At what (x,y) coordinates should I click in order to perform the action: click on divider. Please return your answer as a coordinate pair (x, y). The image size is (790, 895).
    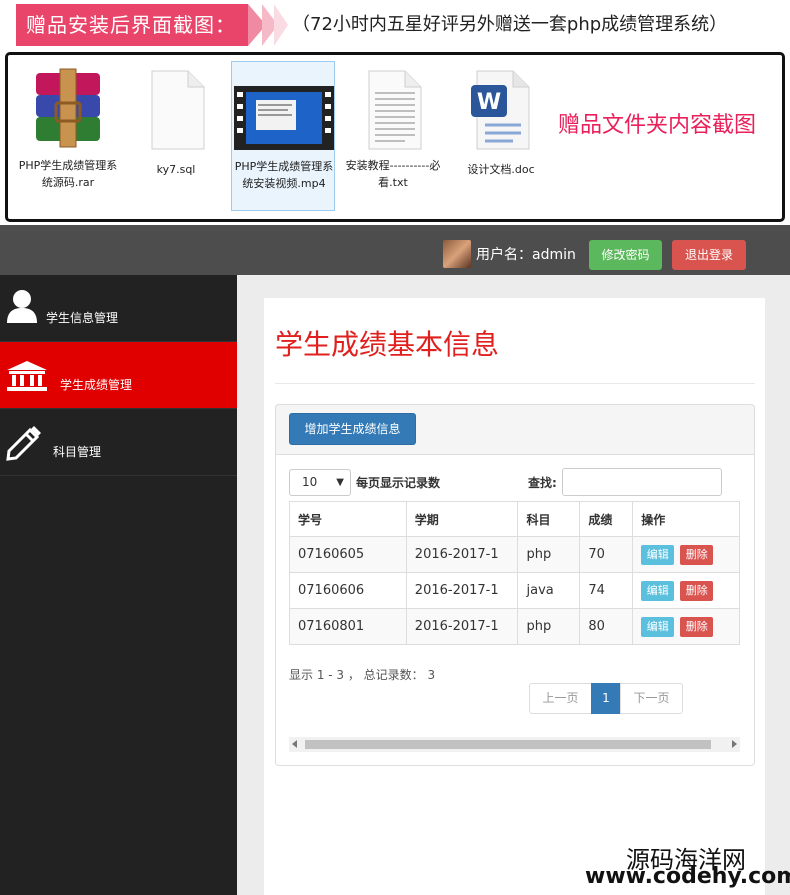
    Looking at the image, I should click on (515, 383).